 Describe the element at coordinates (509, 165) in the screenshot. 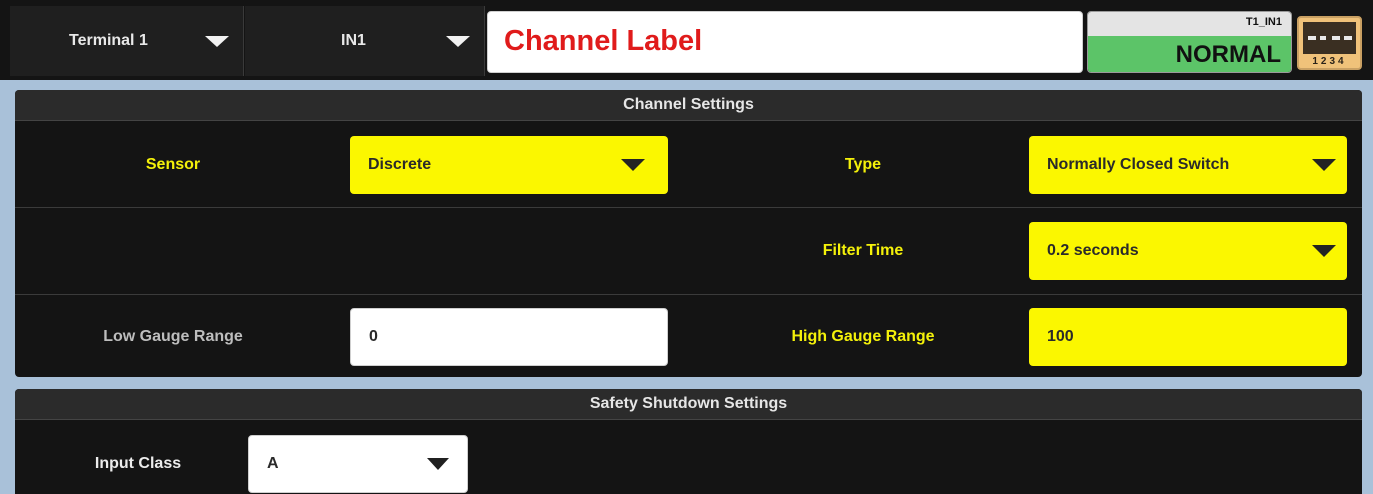

I see `sensor-dropdown: Discrete` at that location.